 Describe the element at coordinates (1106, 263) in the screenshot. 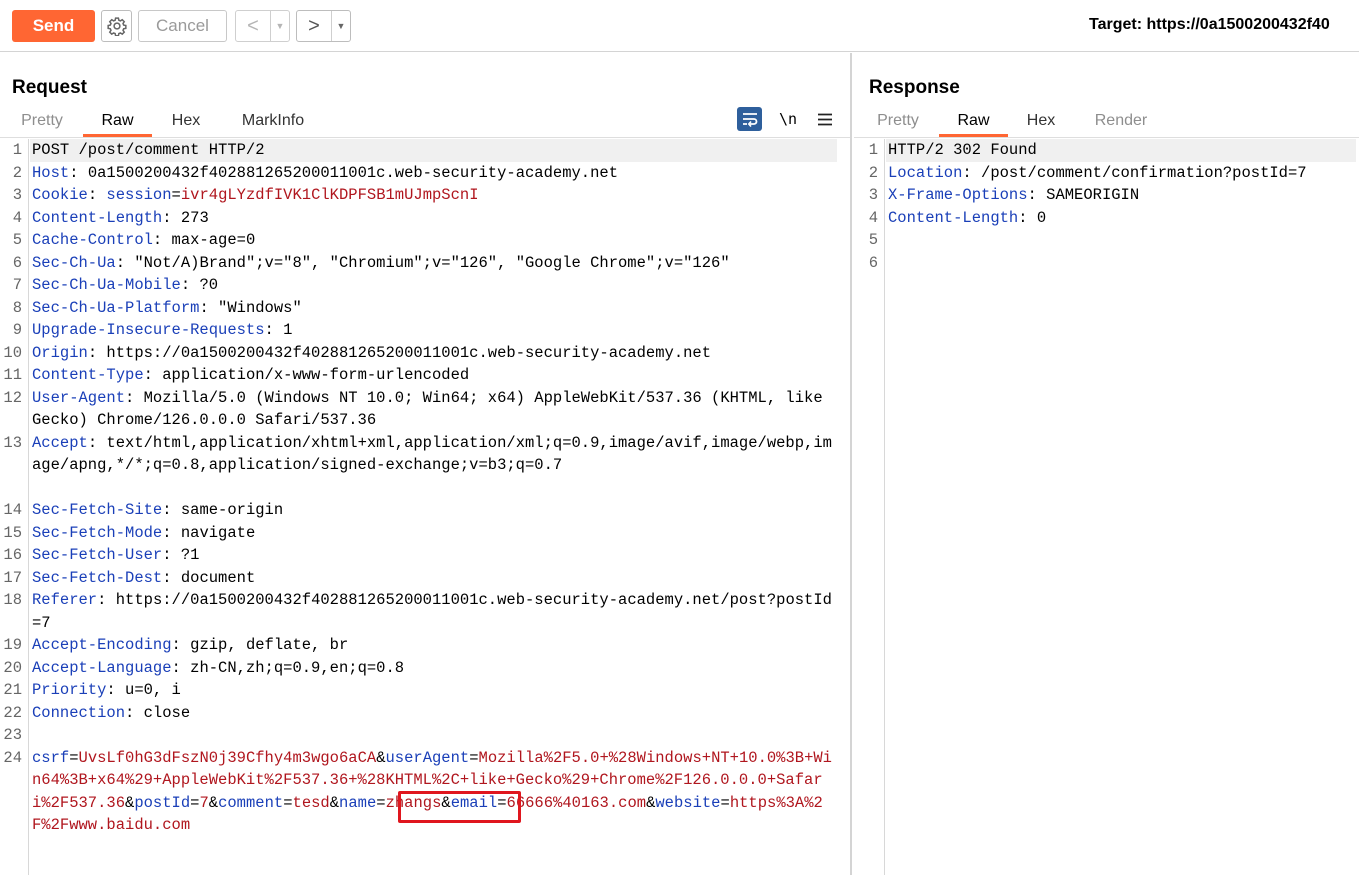

I see `code-line: 6` at that location.